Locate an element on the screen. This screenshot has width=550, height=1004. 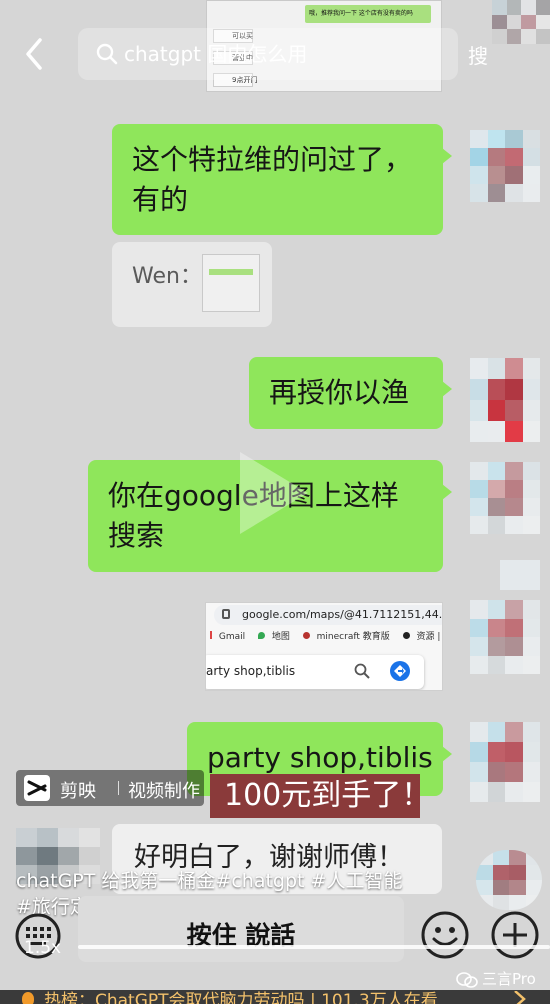
github-icon is located at coordinates (406, 635).